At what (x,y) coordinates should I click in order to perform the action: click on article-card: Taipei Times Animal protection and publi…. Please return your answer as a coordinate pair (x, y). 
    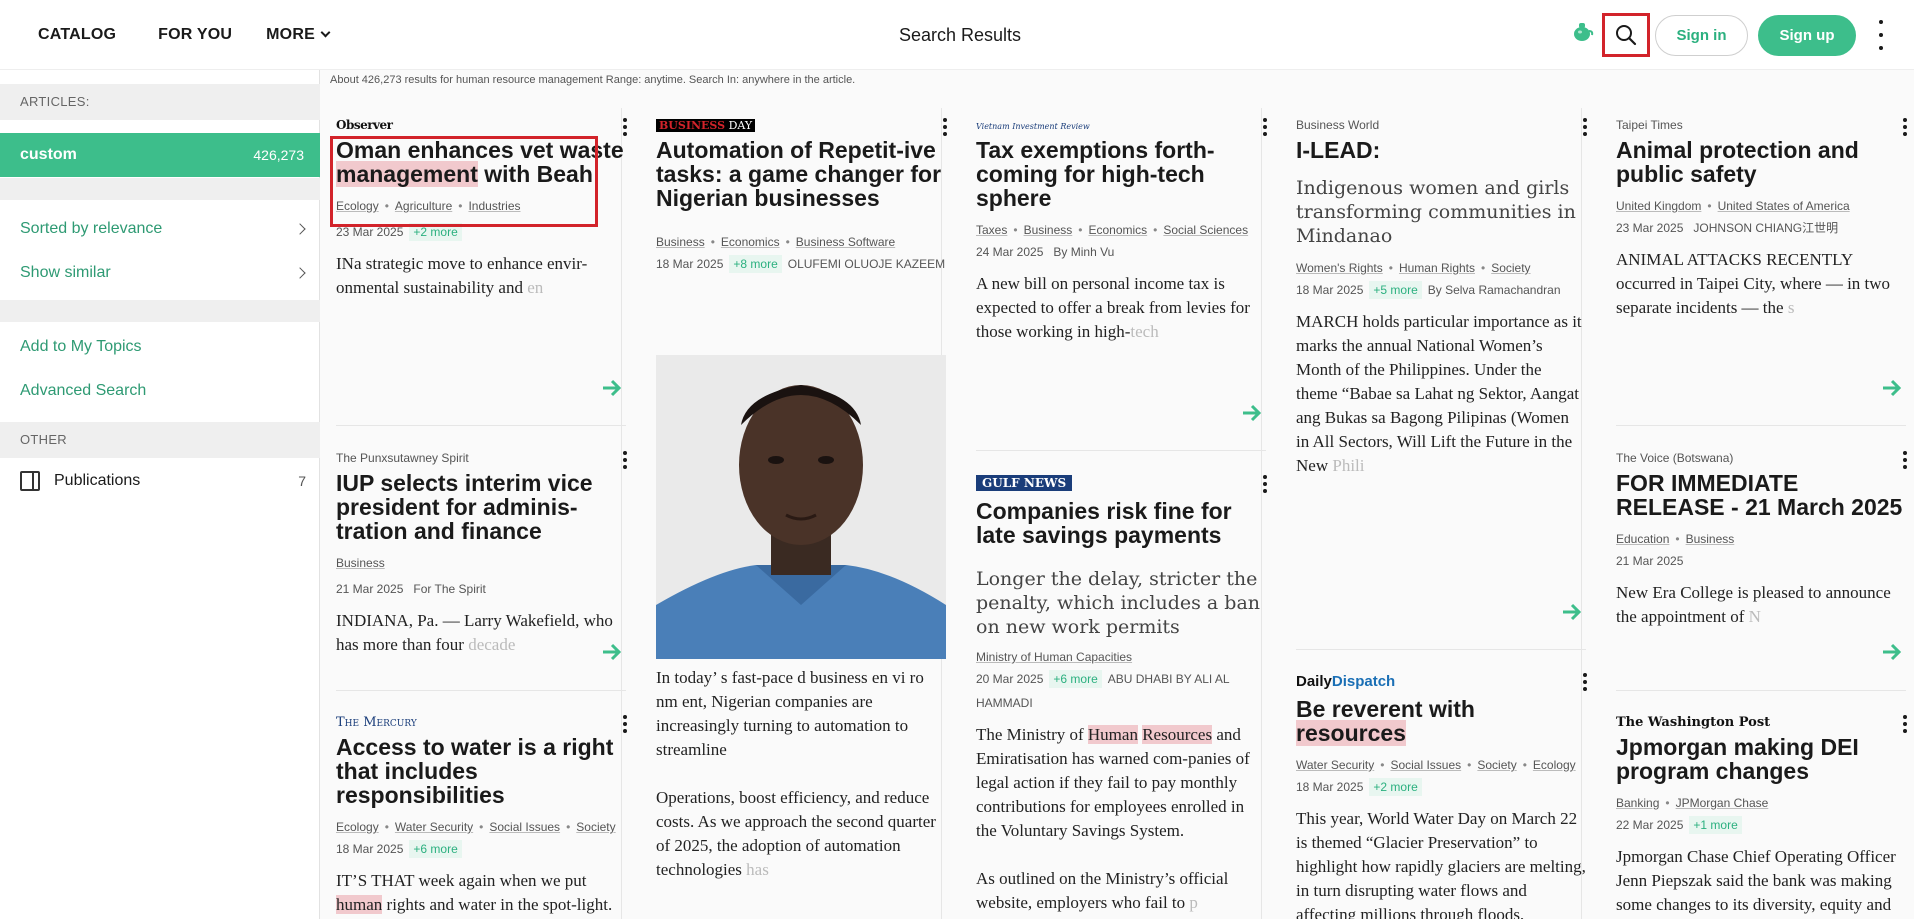
    Looking at the image, I should click on (1762, 219).